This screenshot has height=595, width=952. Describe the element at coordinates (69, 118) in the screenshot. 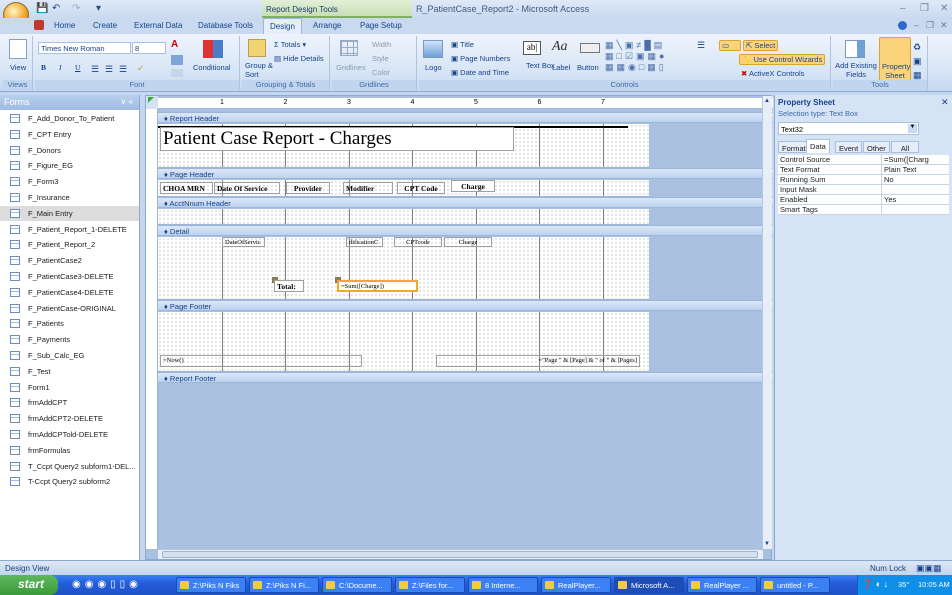

I see `nav-item: F_Add_Donor_To_Patient` at that location.